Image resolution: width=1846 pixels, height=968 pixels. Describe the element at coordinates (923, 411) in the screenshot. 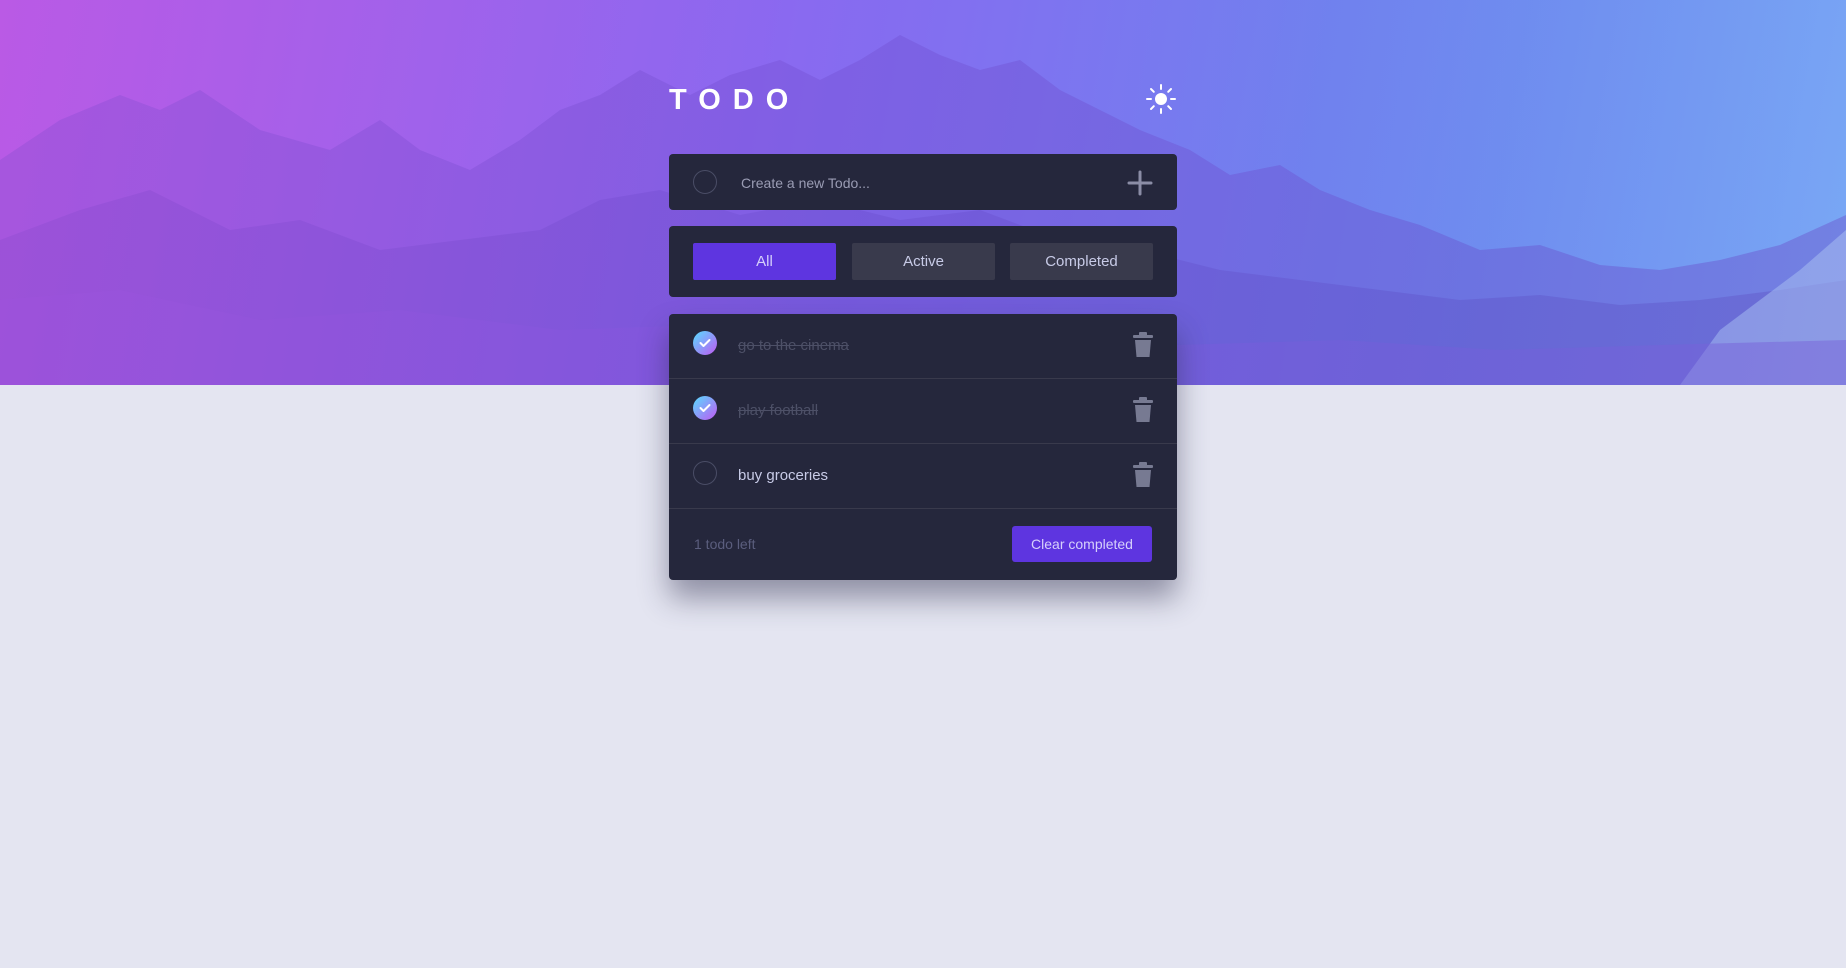

I see `todo-item: play football` at that location.